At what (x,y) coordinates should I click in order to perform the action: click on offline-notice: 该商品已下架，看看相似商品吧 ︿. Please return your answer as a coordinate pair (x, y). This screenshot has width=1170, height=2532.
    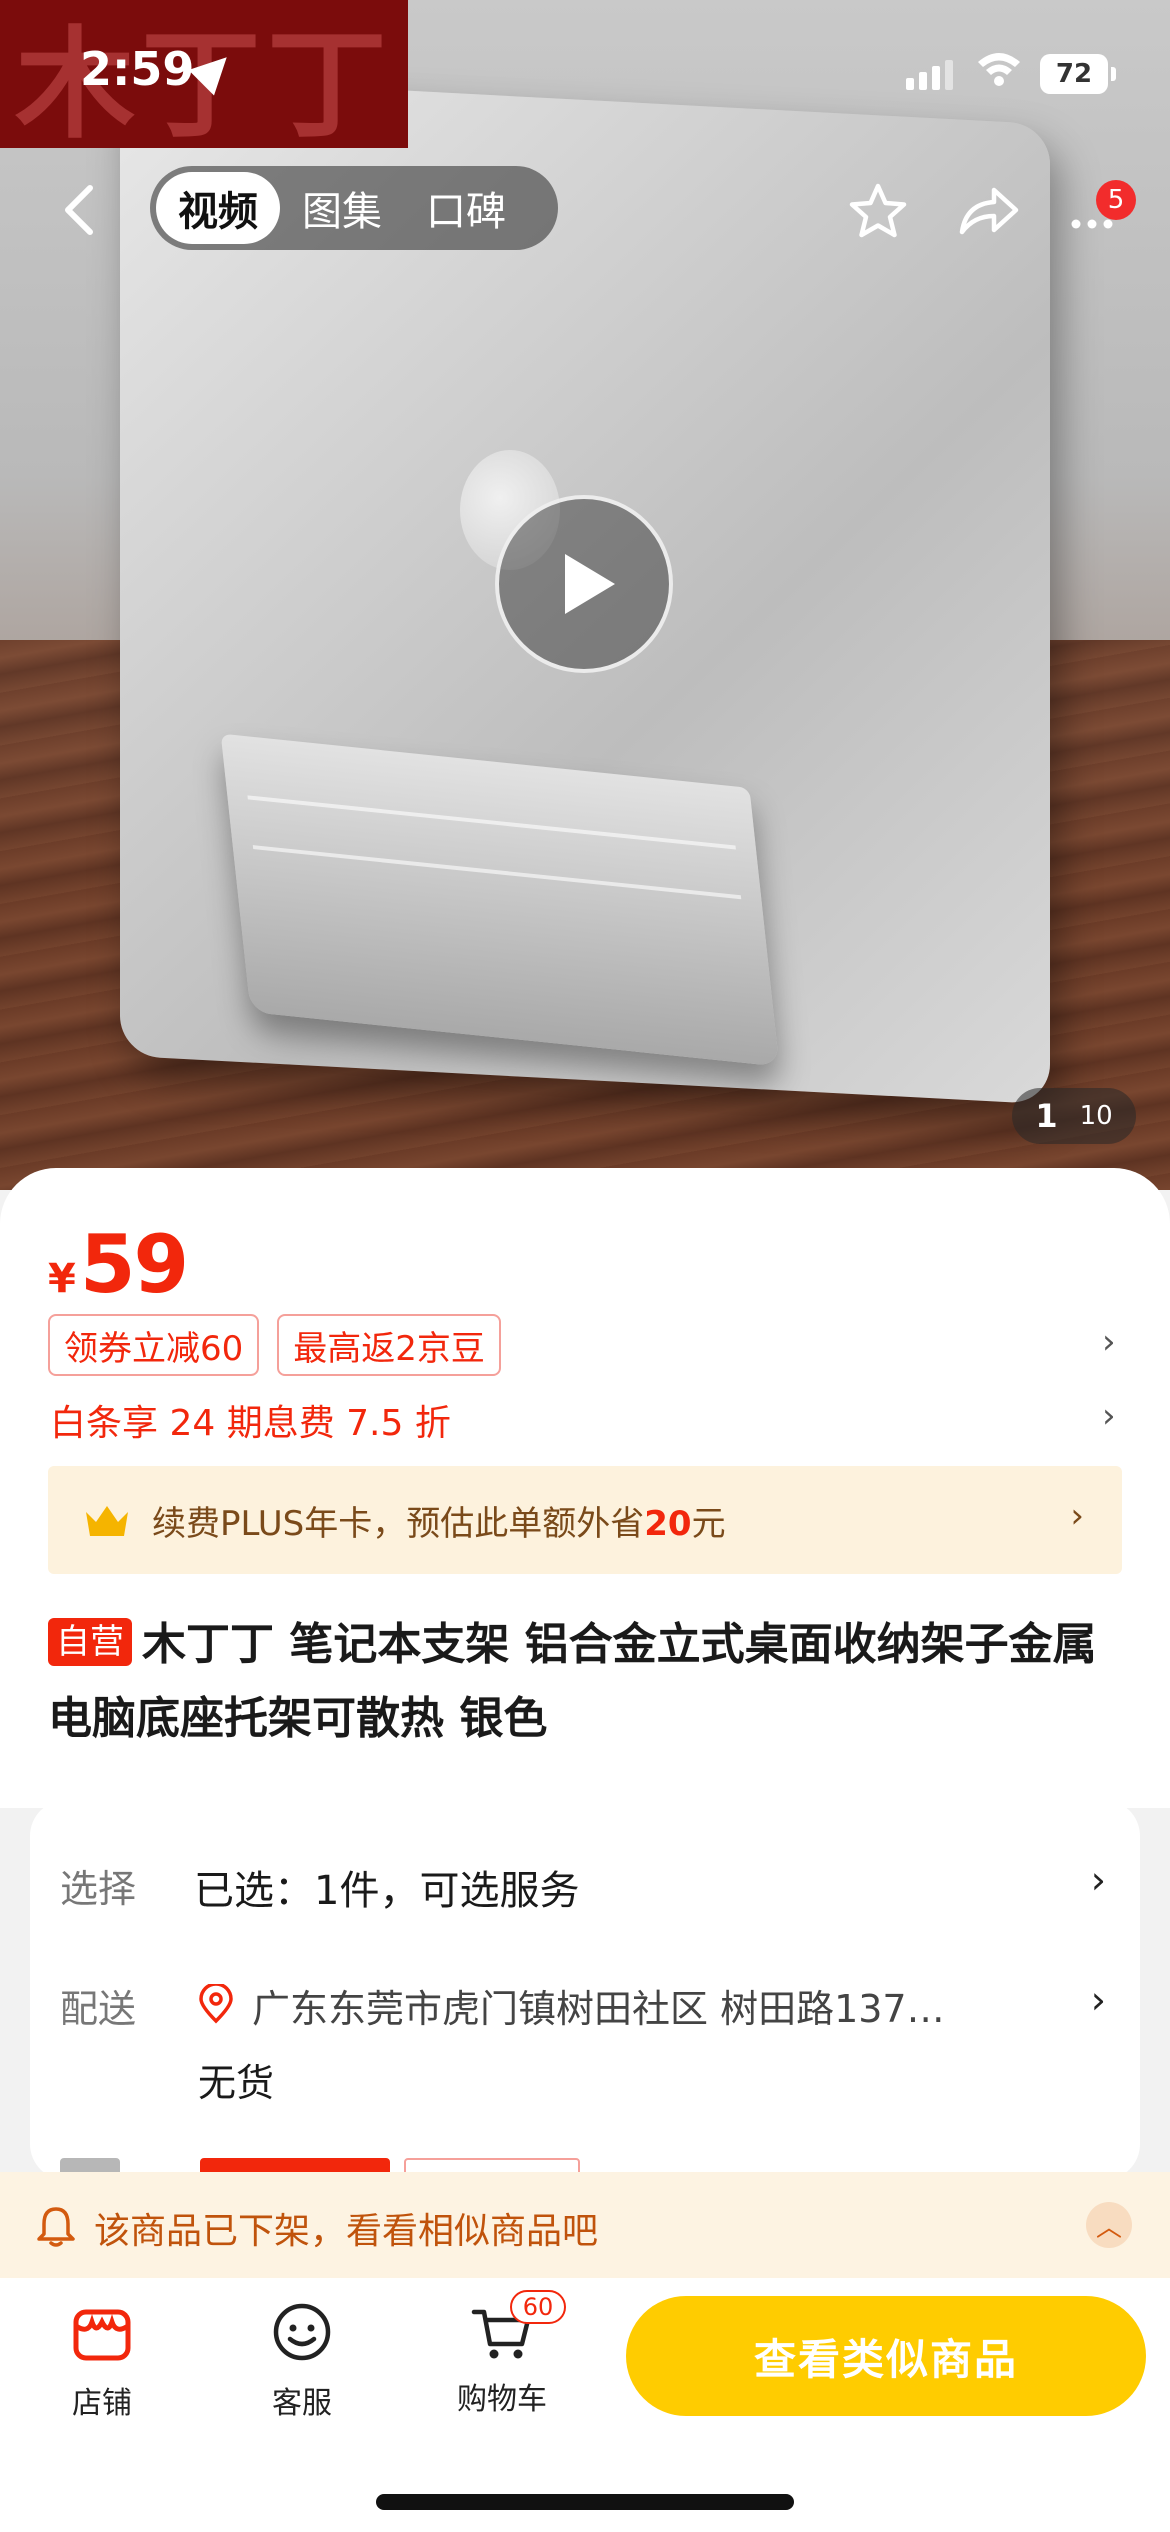
    Looking at the image, I should click on (585, 2225).